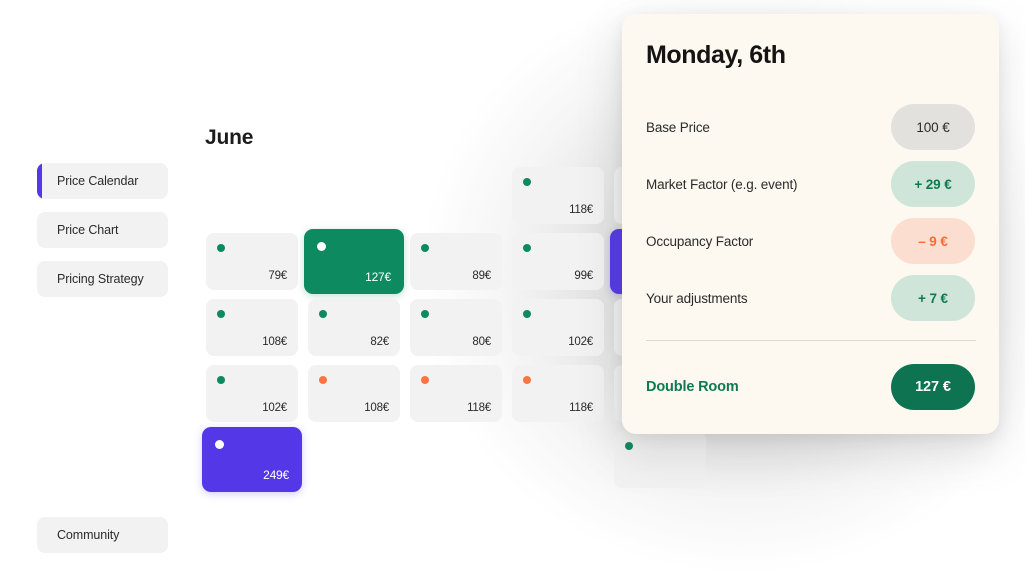 The width and height of the screenshot is (1025, 571). What do you see at coordinates (229, 137) in the screenshot?
I see `month-title: June` at bounding box center [229, 137].